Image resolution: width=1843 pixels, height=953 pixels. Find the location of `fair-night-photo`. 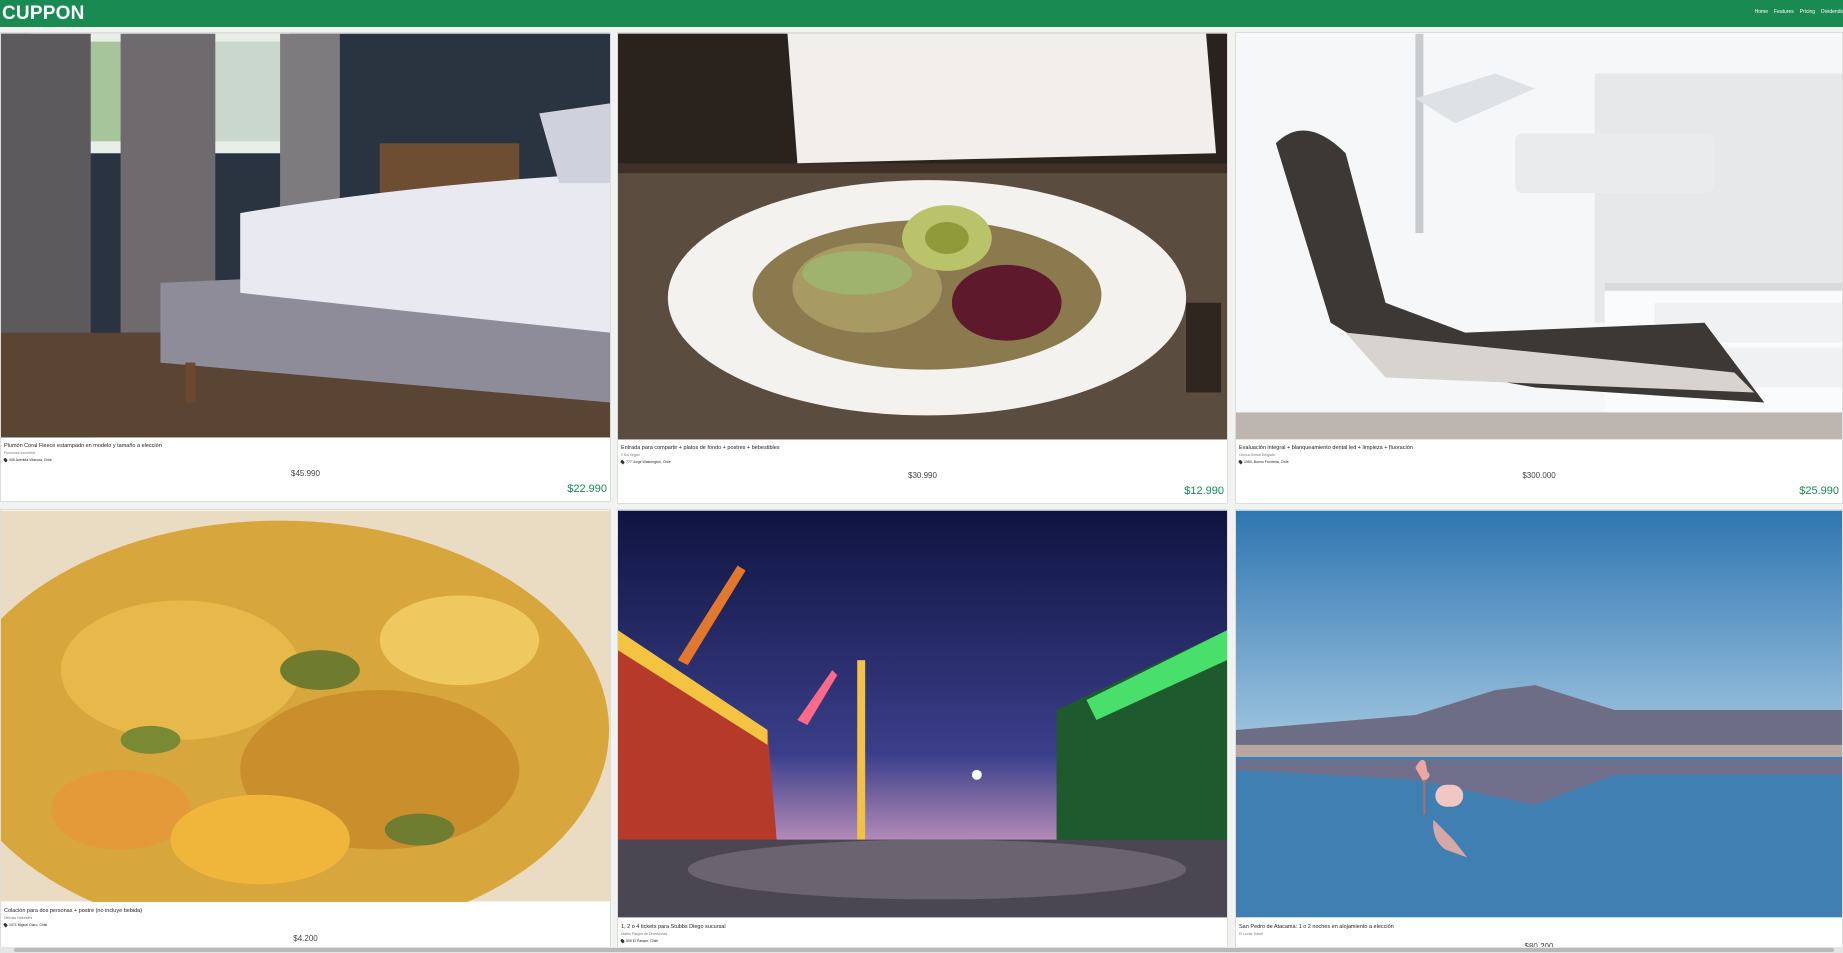

fair-night-photo is located at coordinates (922, 714).